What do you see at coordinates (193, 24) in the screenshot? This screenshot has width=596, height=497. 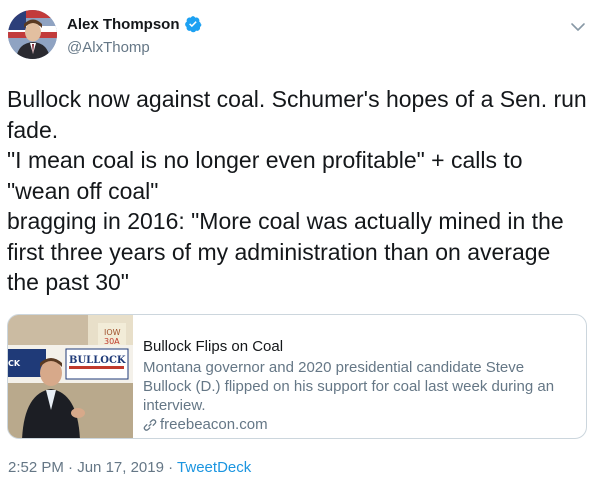 I see `verified-badge-icon` at bounding box center [193, 24].